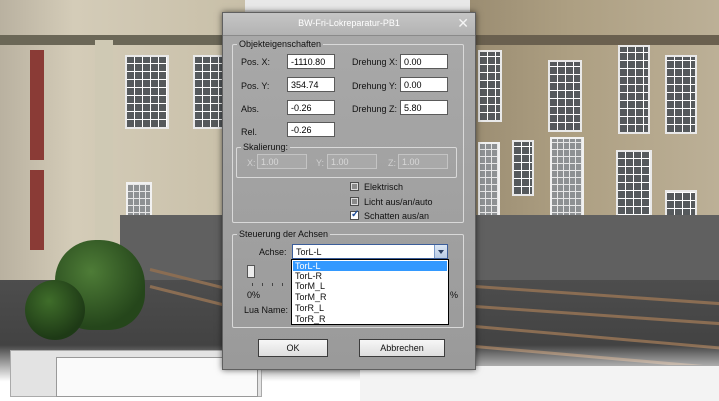 The width and height of the screenshot is (719, 401). I want to click on rotation-z-input: 5.80, so click(424, 107).